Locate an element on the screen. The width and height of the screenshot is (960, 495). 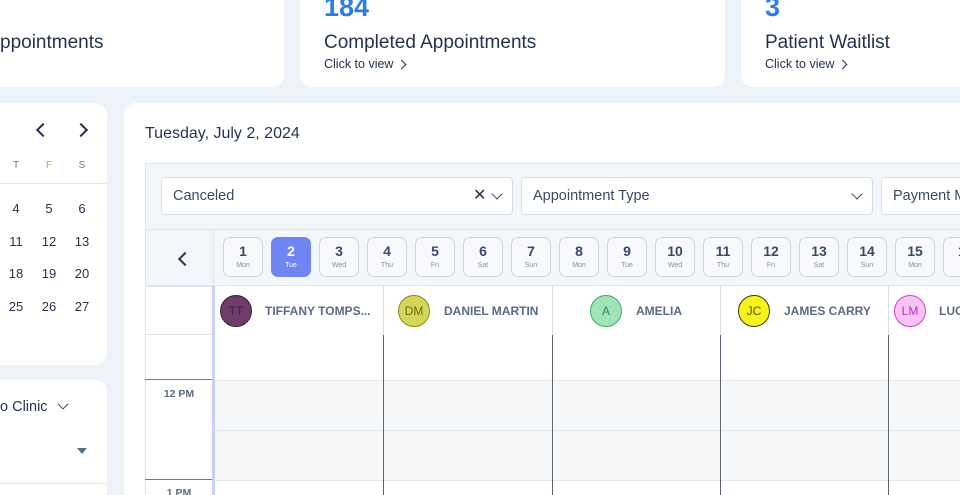
day-pill: 13 Sat is located at coordinates (819, 257).